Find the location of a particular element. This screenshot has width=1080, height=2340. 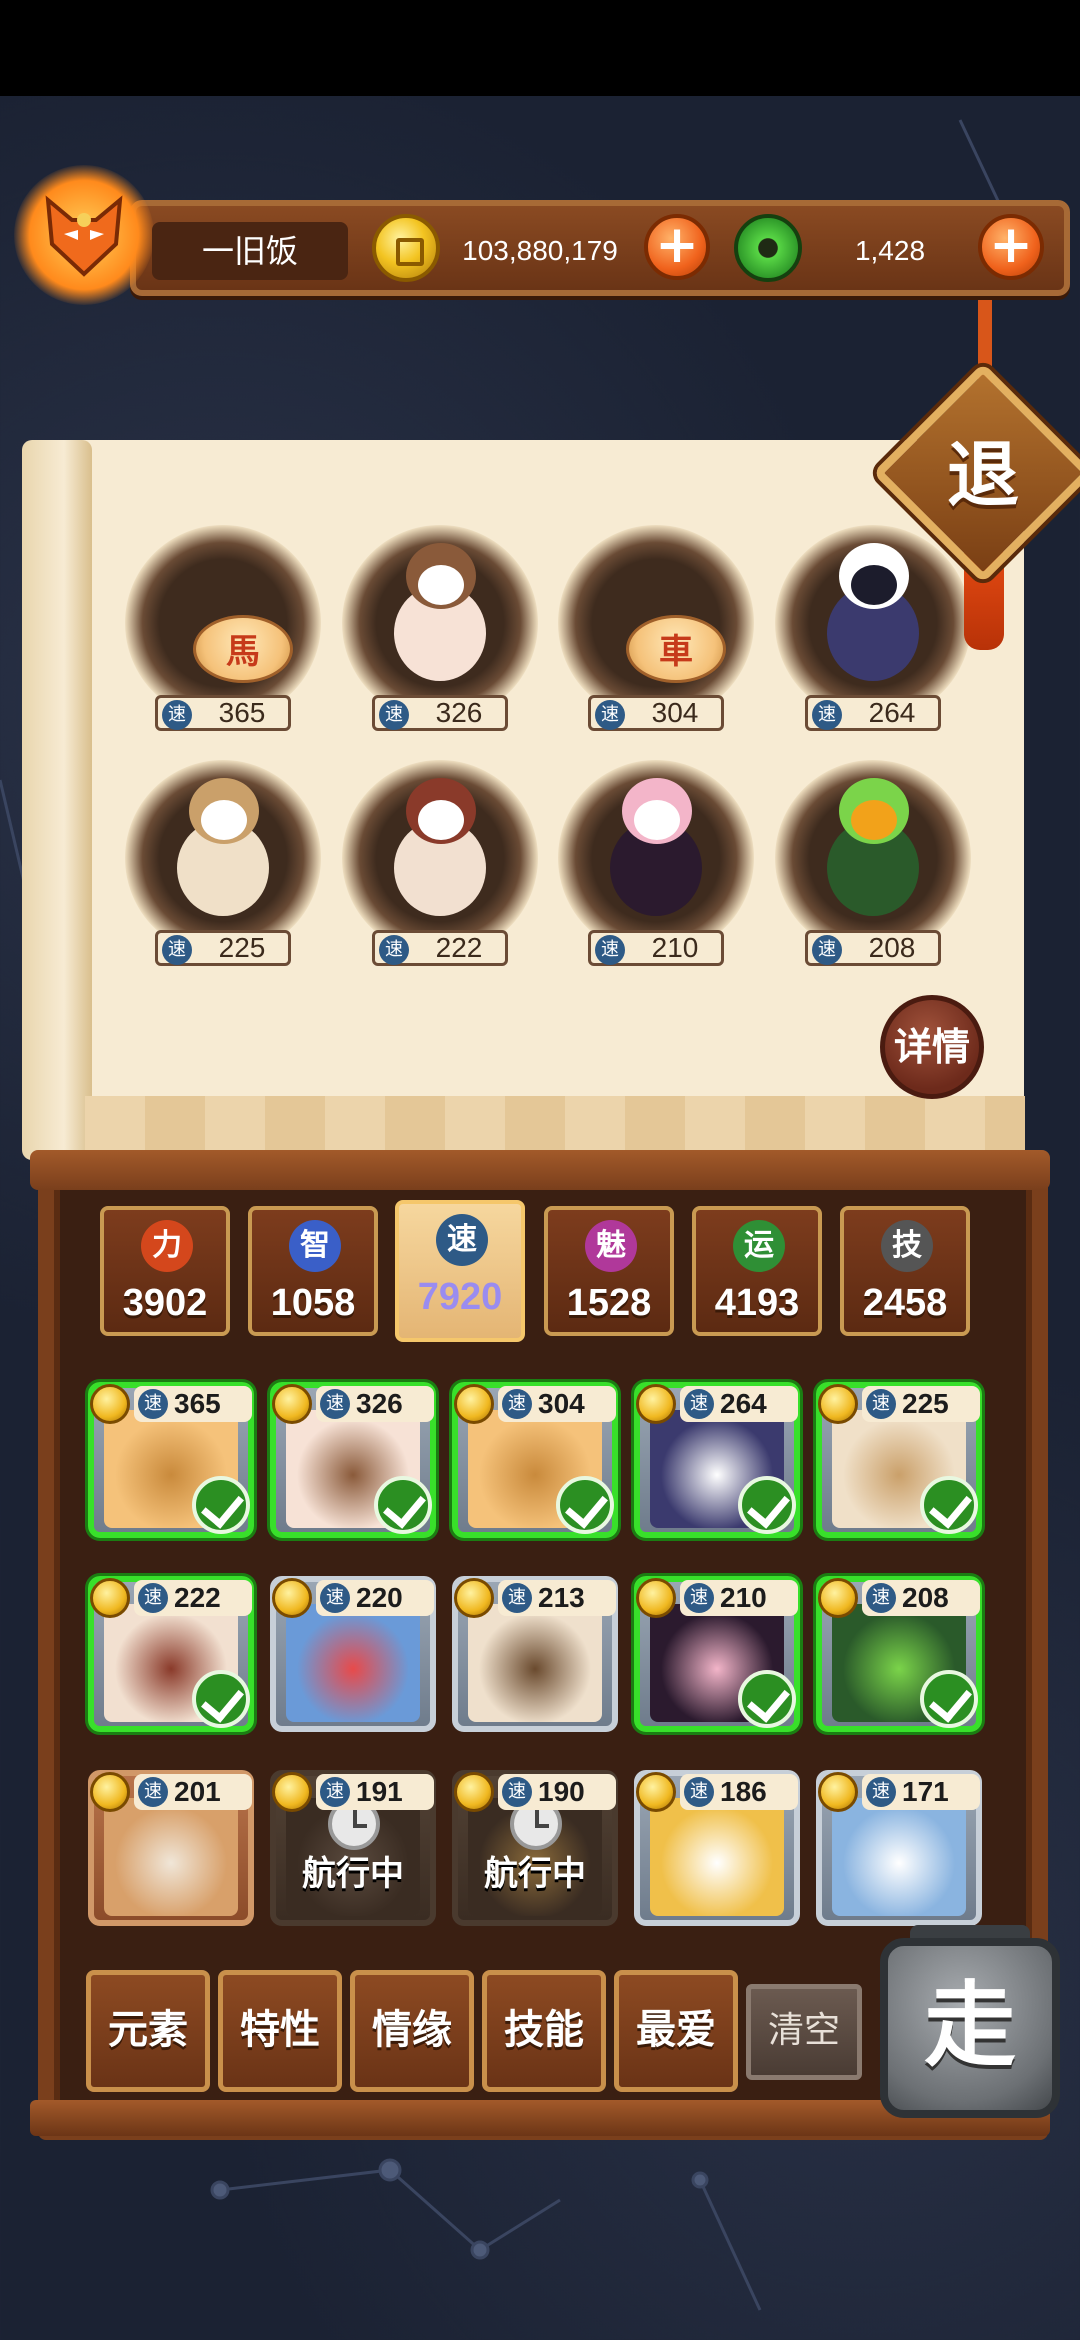

speed-badge: 速 264 is located at coordinates (873, 713).